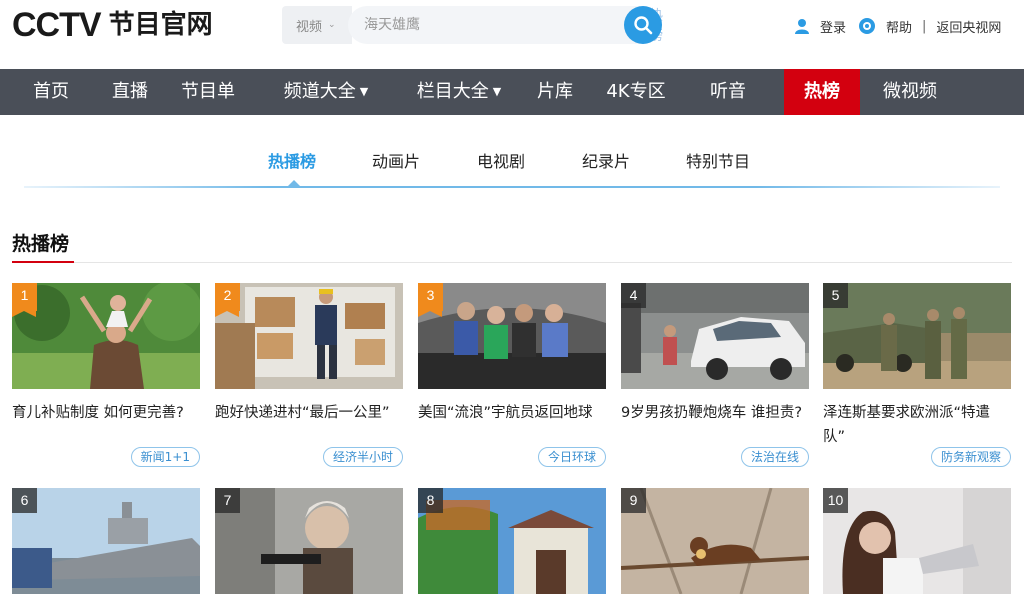 This screenshot has height=605, width=1024. I want to click on program-tag: 法治在线, so click(774, 457).